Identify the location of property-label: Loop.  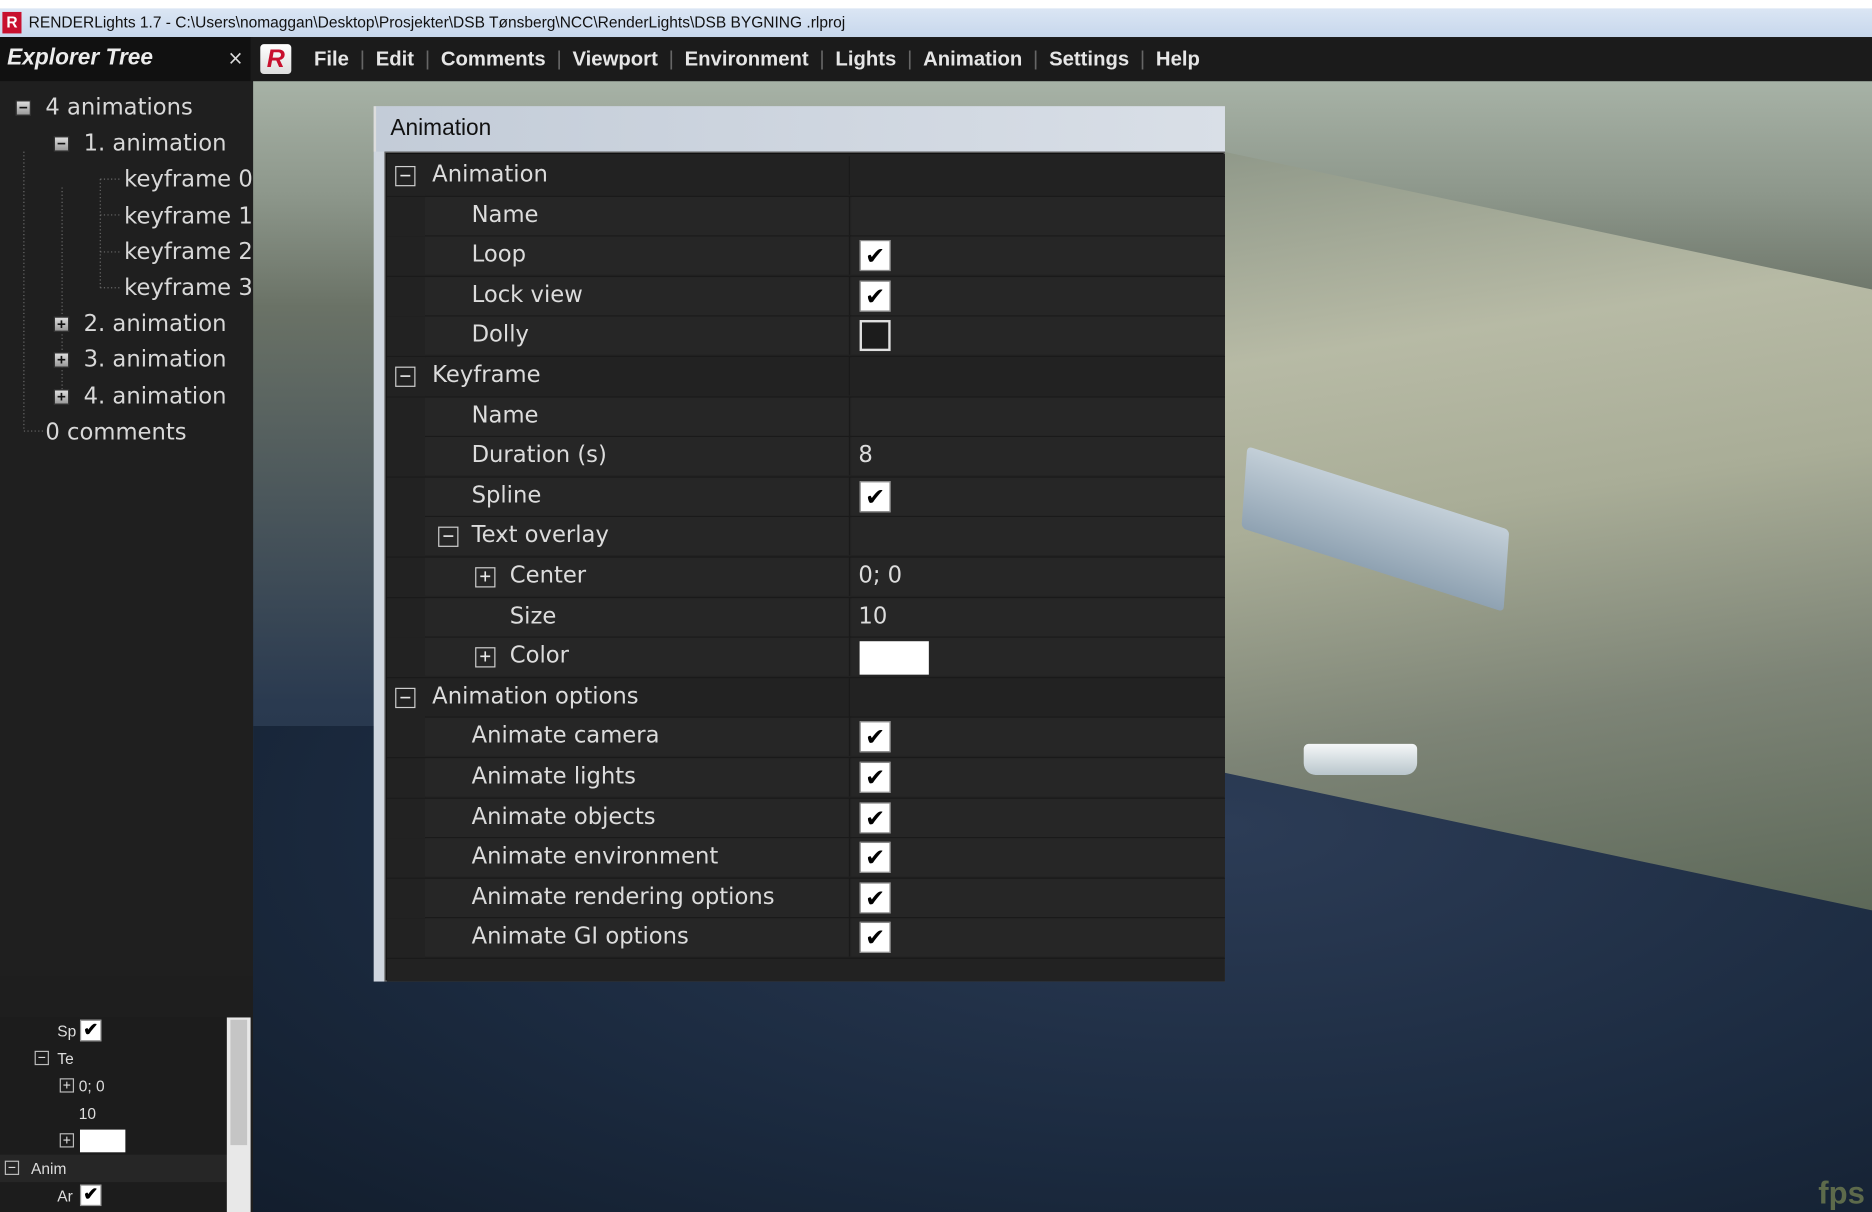
(498, 254).